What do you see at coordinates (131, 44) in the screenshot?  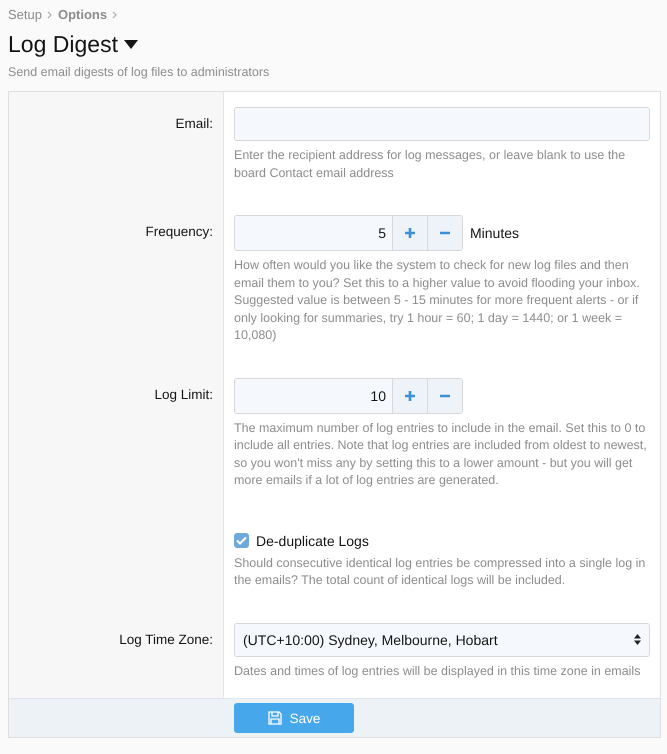 I see `caret-icon` at bounding box center [131, 44].